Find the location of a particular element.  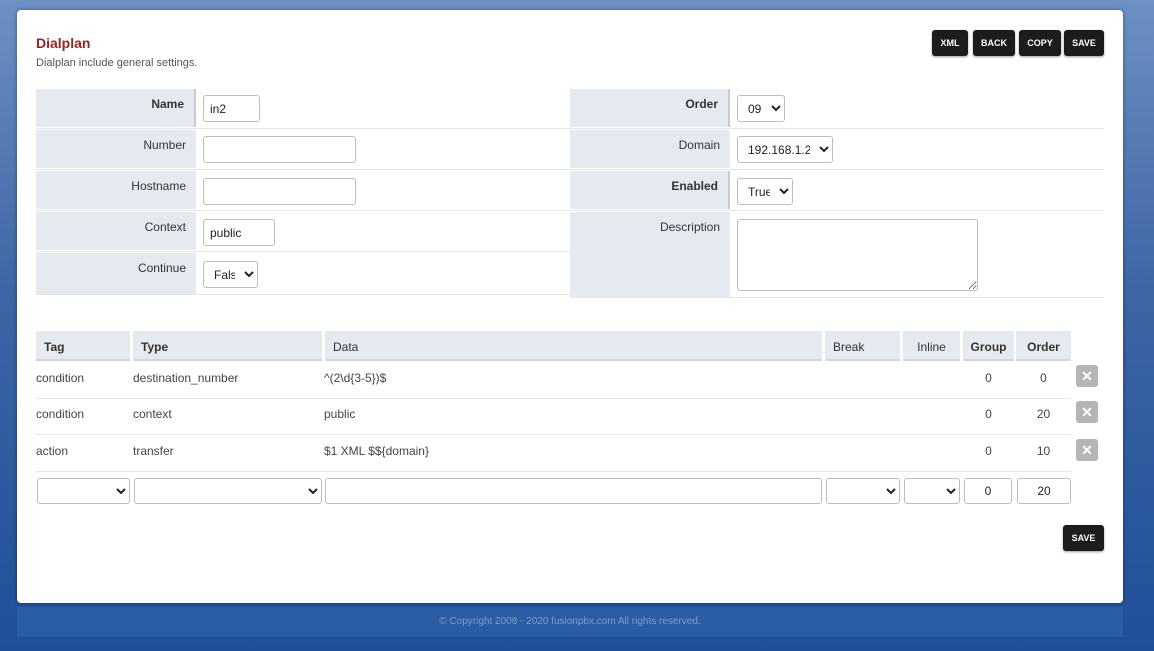

table-cell-order: 20 is located at coordinates (1043, 414).